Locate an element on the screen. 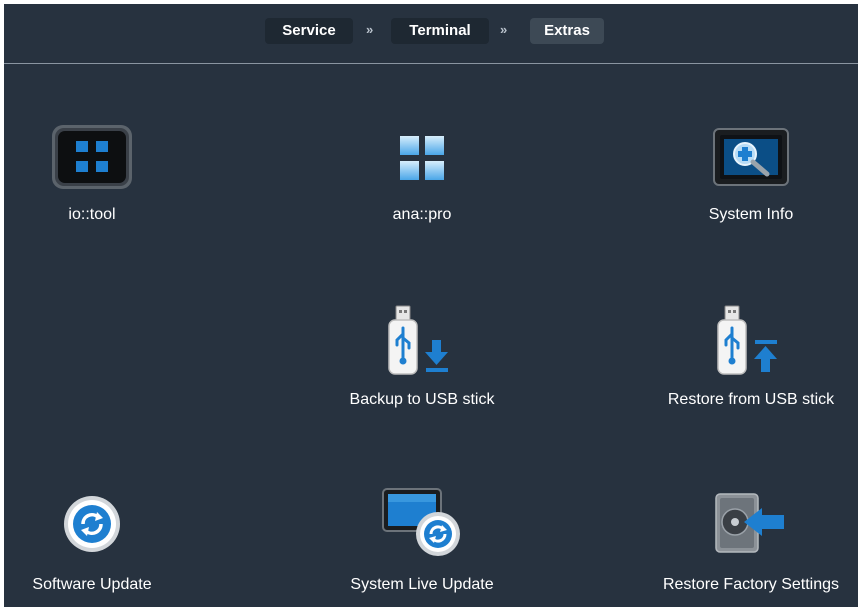 The image size is (862, 612). software-update-tile: Software Update is located at coordinates (92, 544).